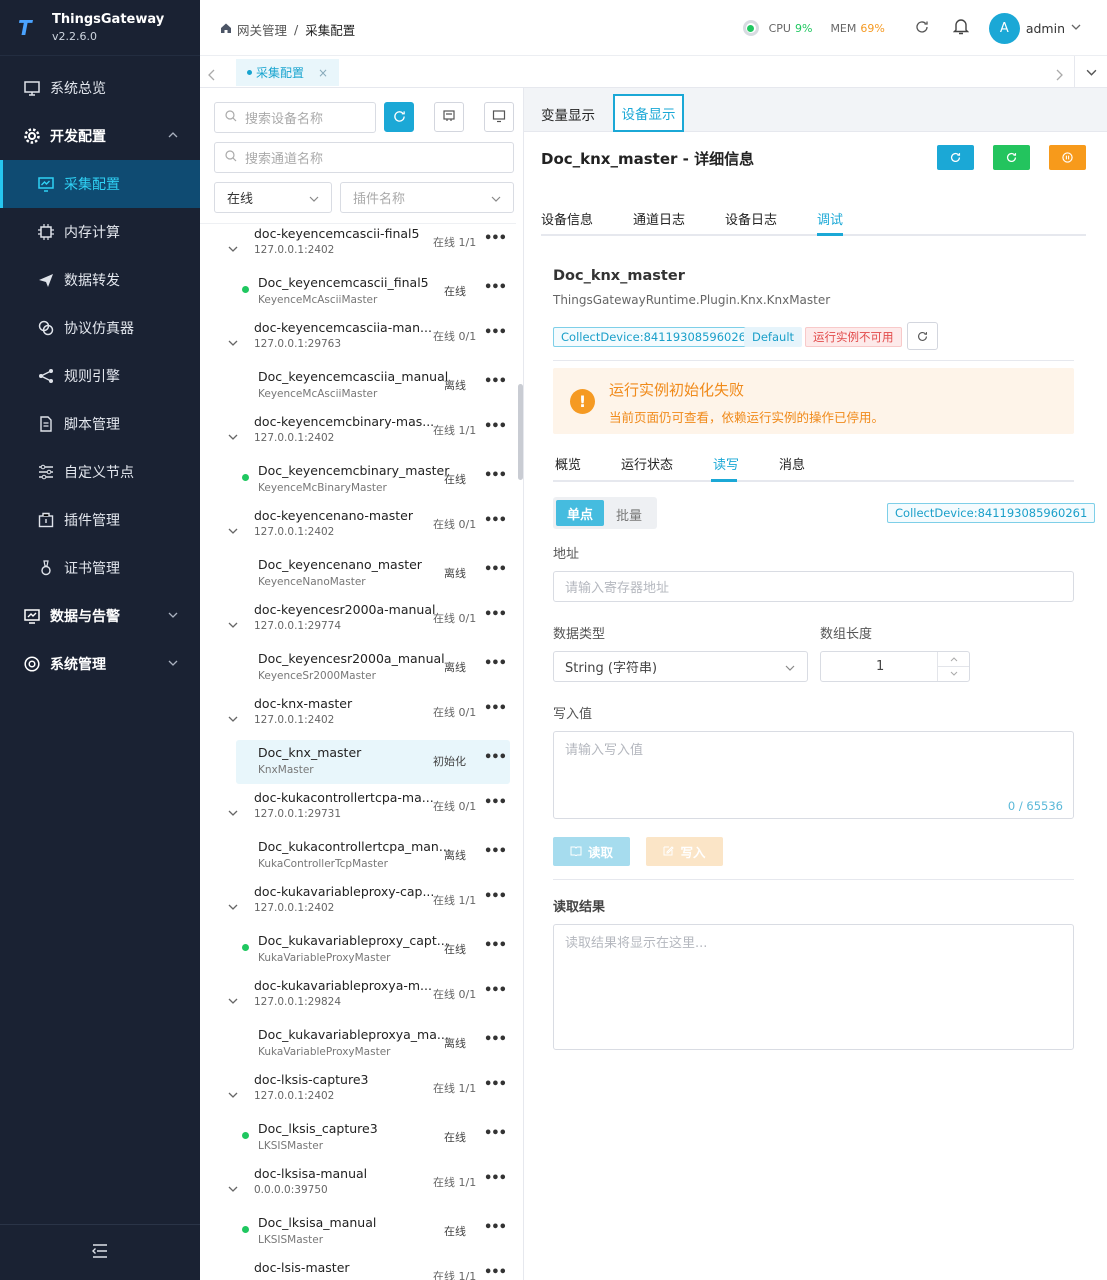  Describe the element at coordinates (1011, 157) in the screenshot. I see `restart-button` at that location.